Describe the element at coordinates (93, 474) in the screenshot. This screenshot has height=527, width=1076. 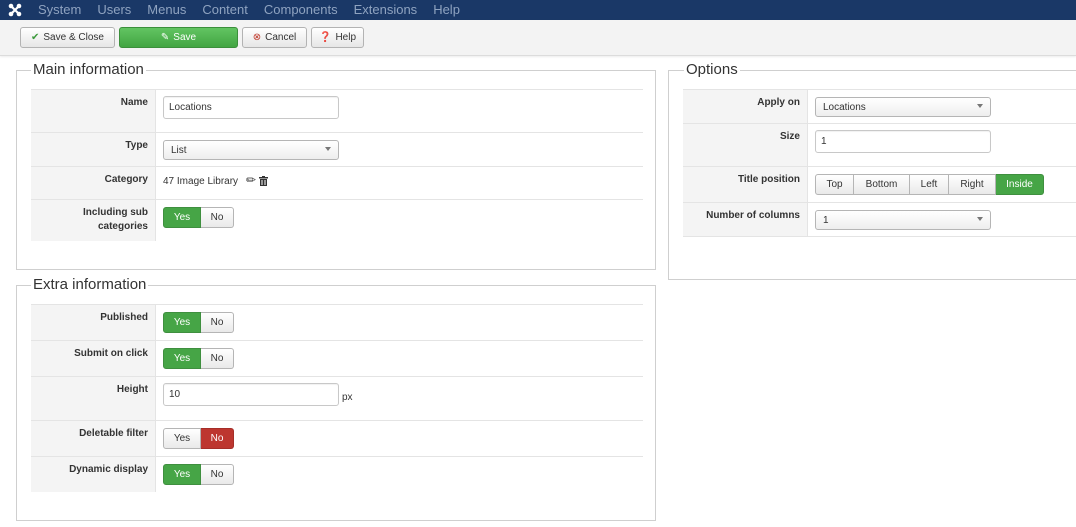
I see `dynamic-label: Dynamic display` at that location.